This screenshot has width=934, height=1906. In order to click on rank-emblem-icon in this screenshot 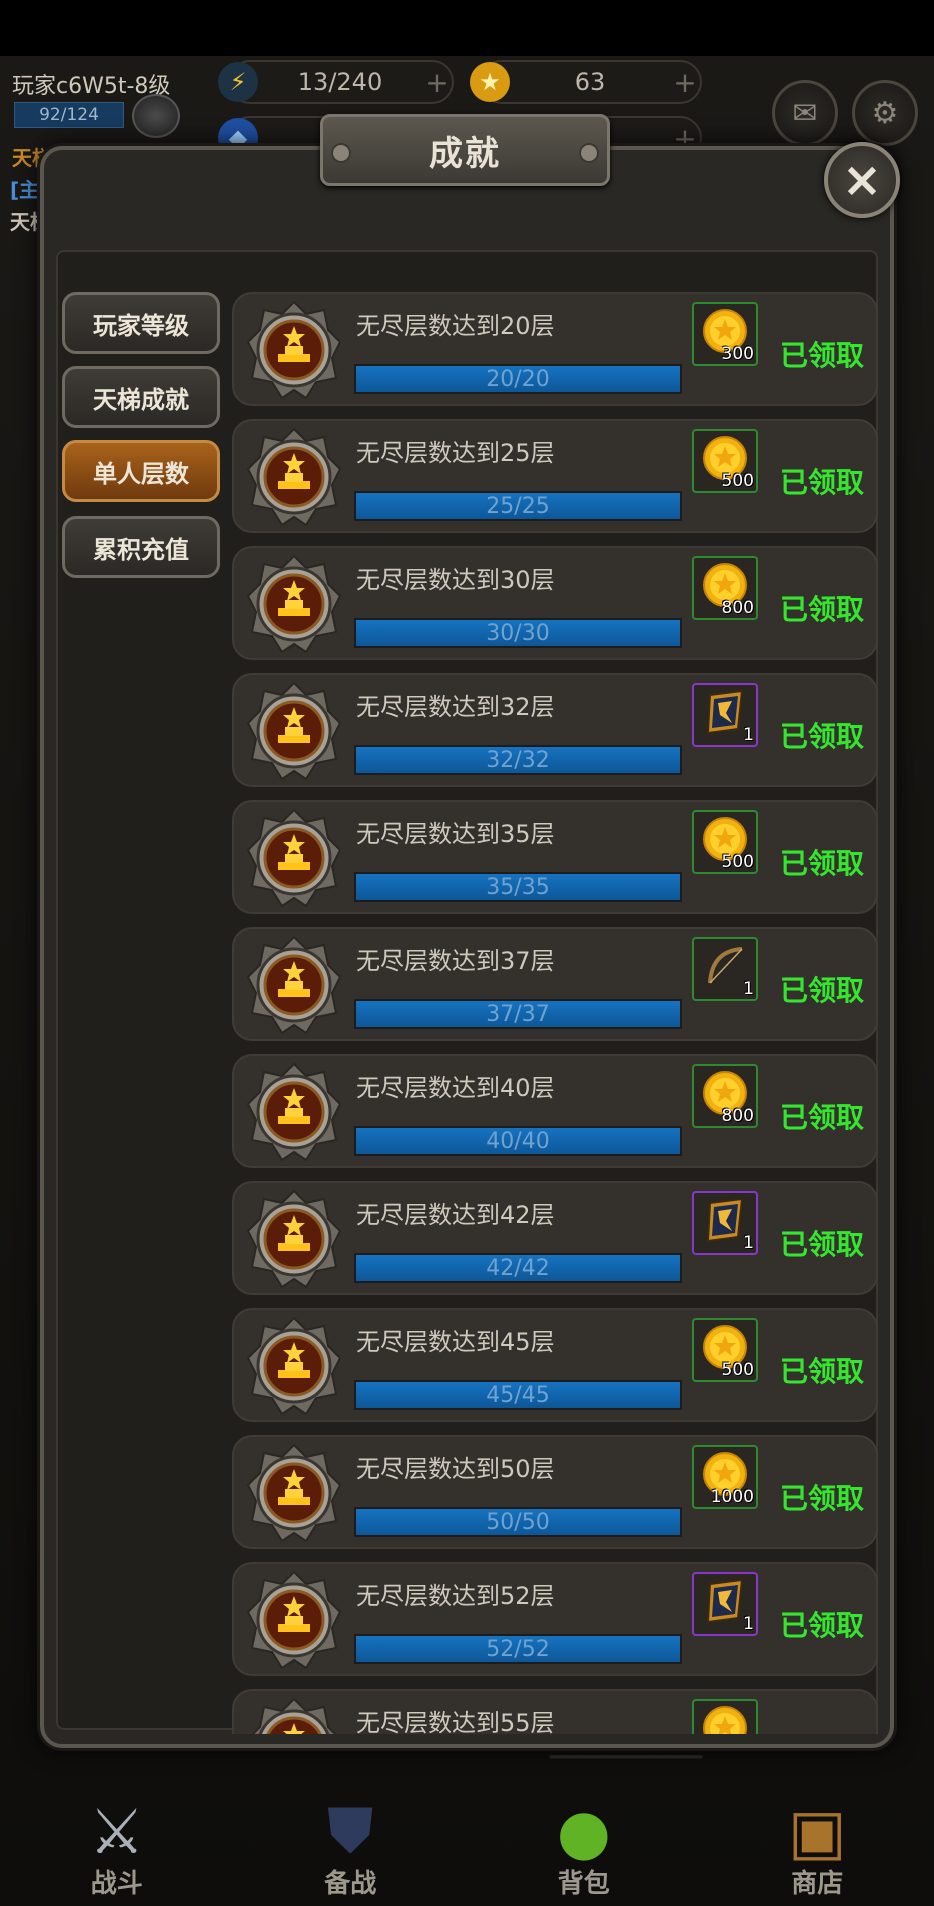, I will do `click(156, 116)`.